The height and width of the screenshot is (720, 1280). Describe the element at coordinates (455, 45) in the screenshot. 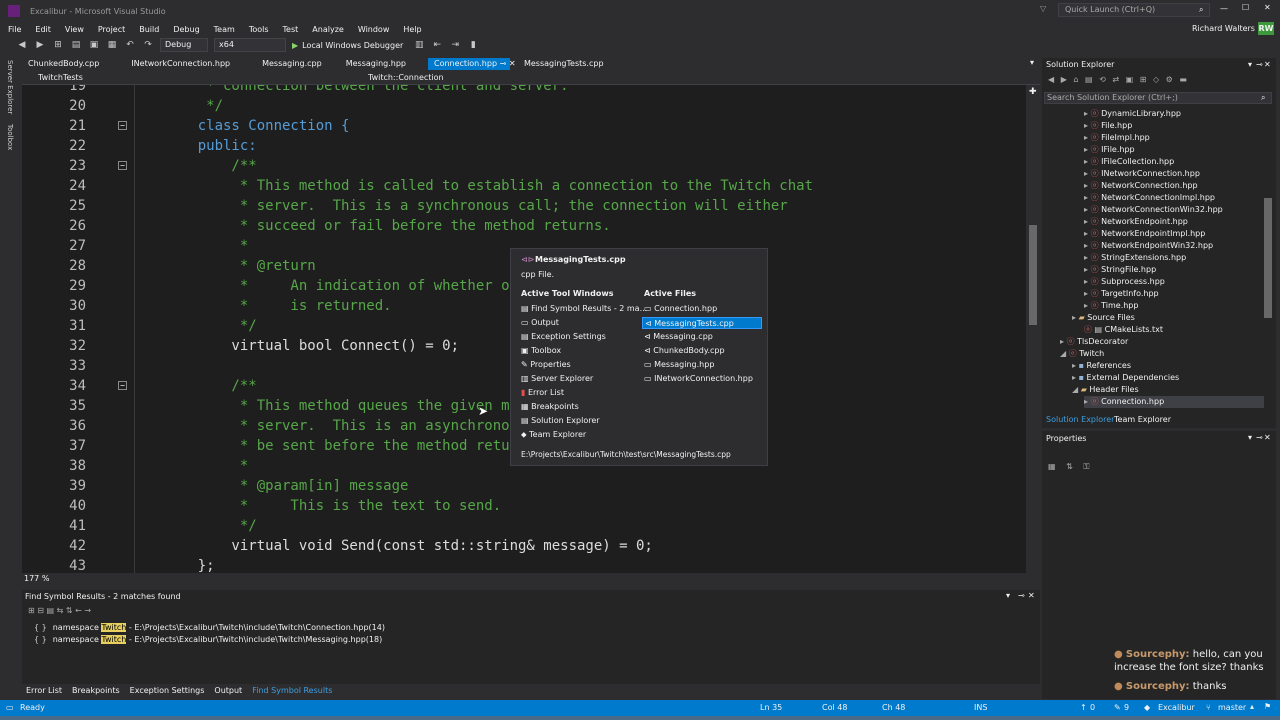

I see `toolbar-tool-icon-3: ⇥` at that location.